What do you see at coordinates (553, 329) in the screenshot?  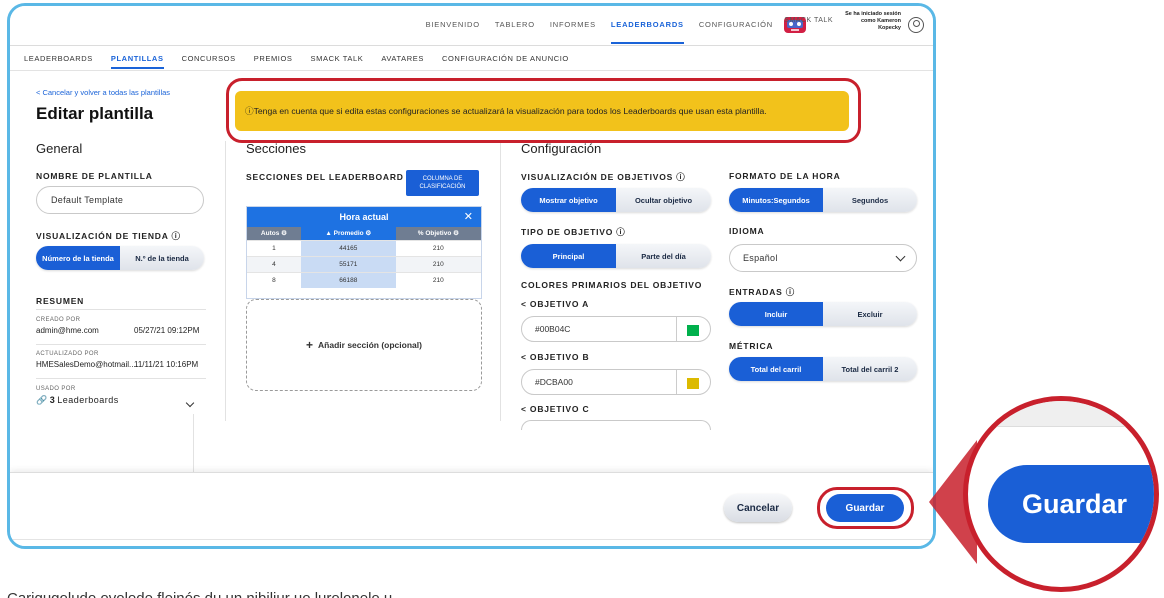 I see `goal-a-value: #00B04C` at bounding box center [553, 329].